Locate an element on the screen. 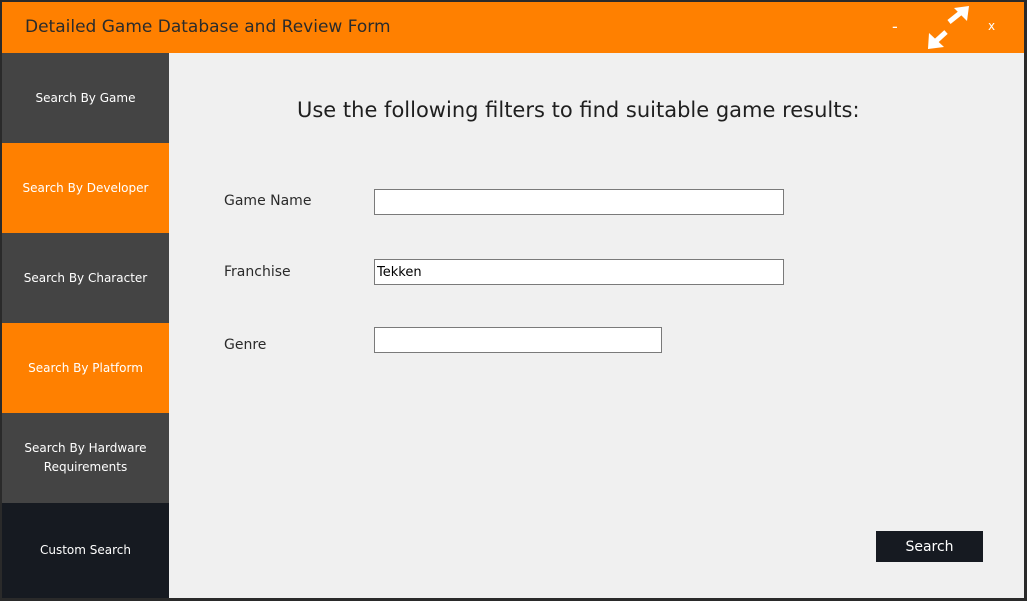 The width and height of the screenshot is (1027, 601). maximize-button is located at coordinates (949, 28).